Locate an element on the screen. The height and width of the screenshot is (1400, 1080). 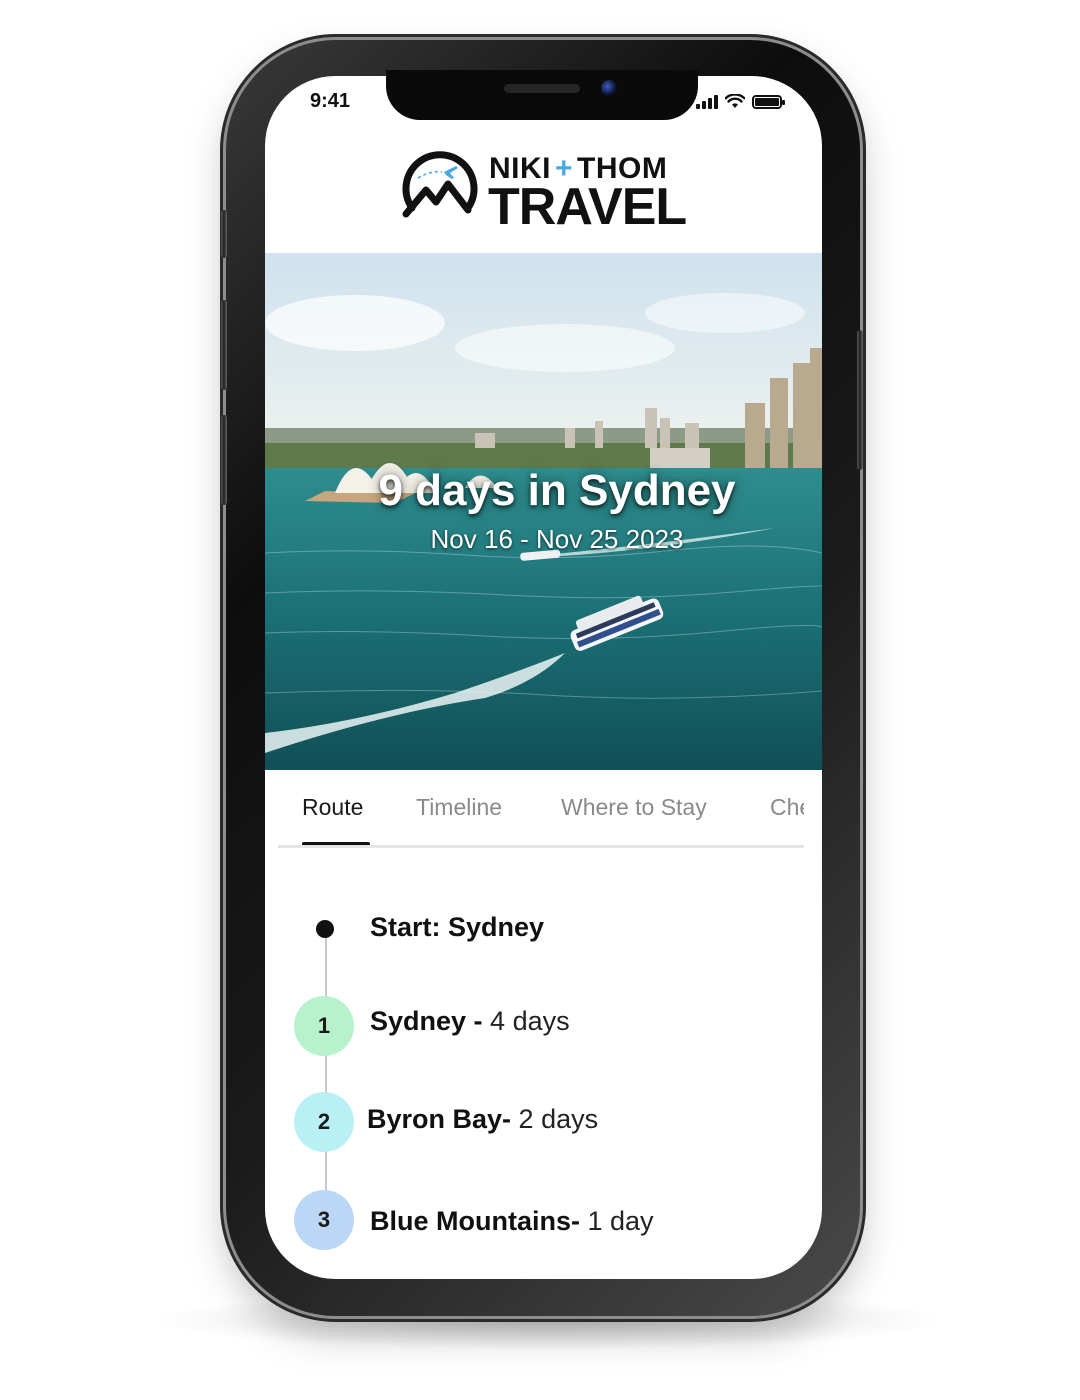
tab-route: Route is located at coordinates (332, 807).